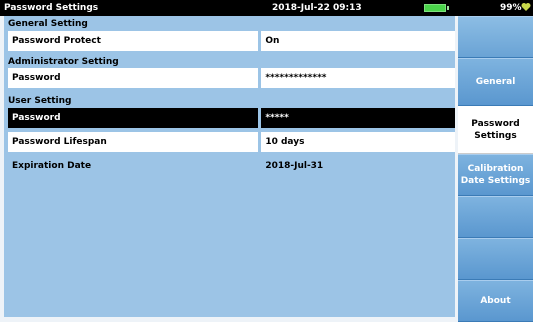  I want to click on sidebar-item-label: Calibration Date Settings, so click(495, 175).